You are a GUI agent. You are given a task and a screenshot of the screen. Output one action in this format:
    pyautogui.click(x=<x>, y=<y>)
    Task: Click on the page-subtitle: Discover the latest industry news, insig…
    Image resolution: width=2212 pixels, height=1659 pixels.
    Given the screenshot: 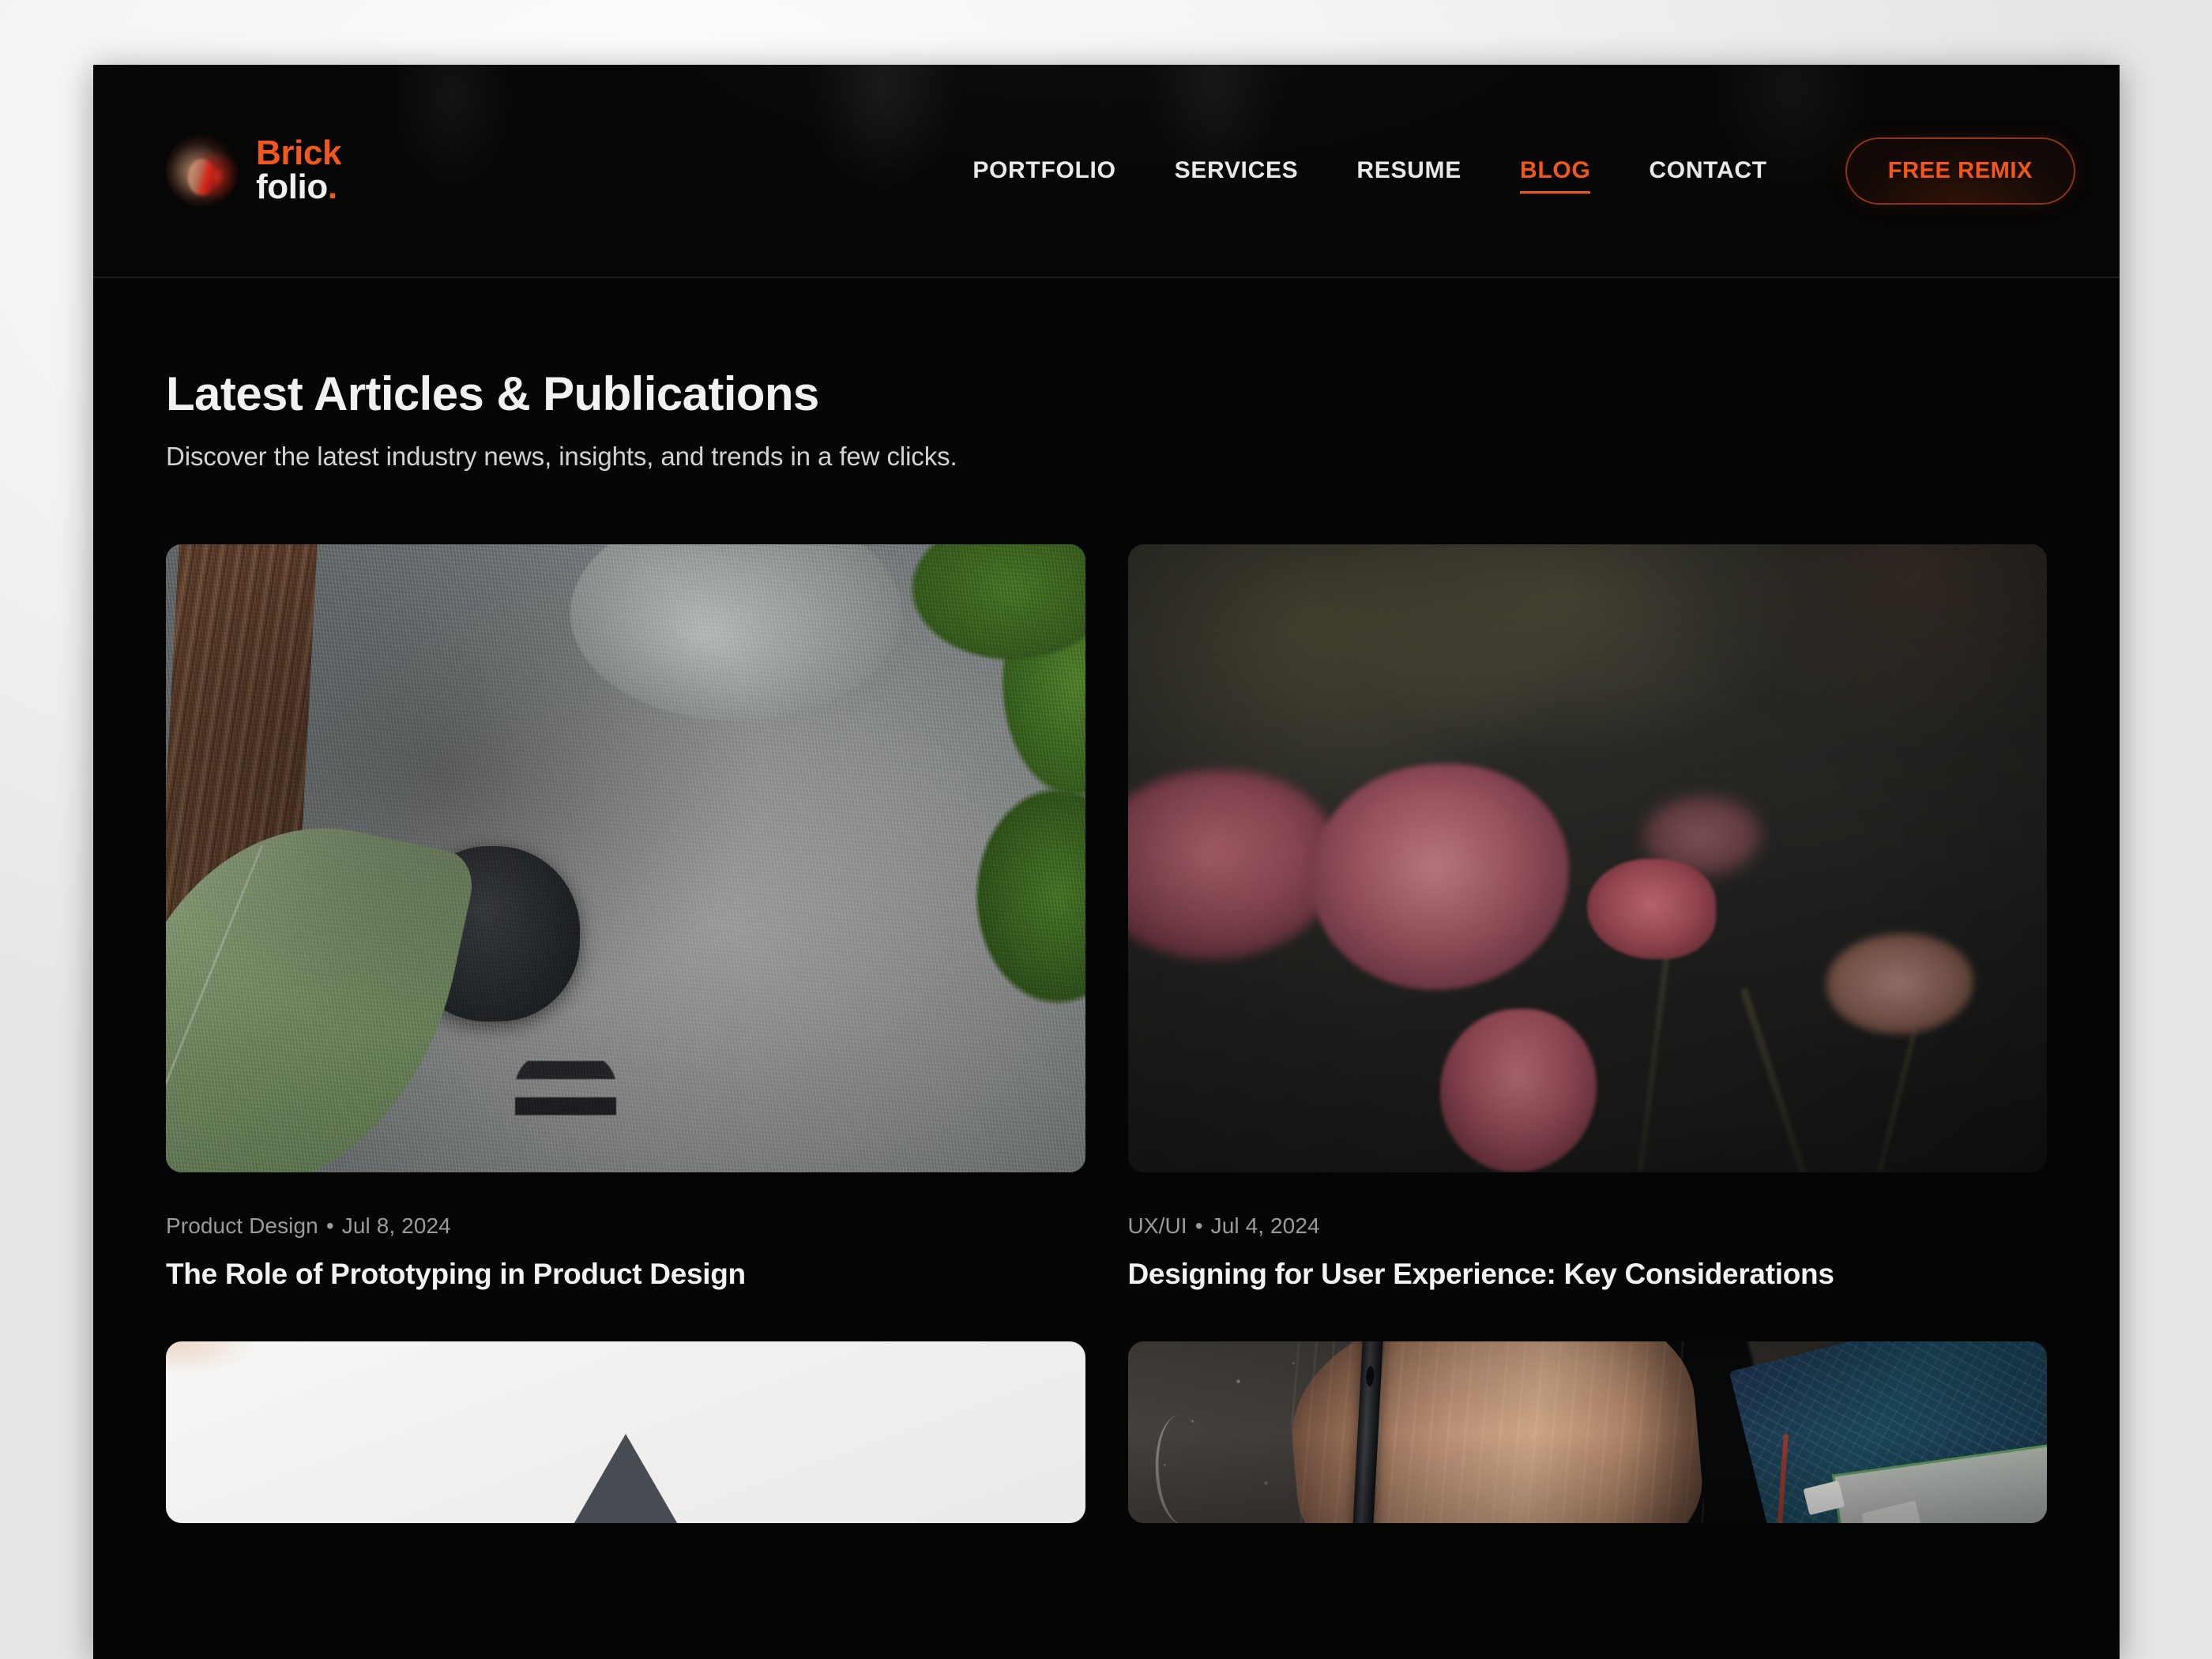 What is the action you would take?
    pyautogui.click(x=562, y=457)
    